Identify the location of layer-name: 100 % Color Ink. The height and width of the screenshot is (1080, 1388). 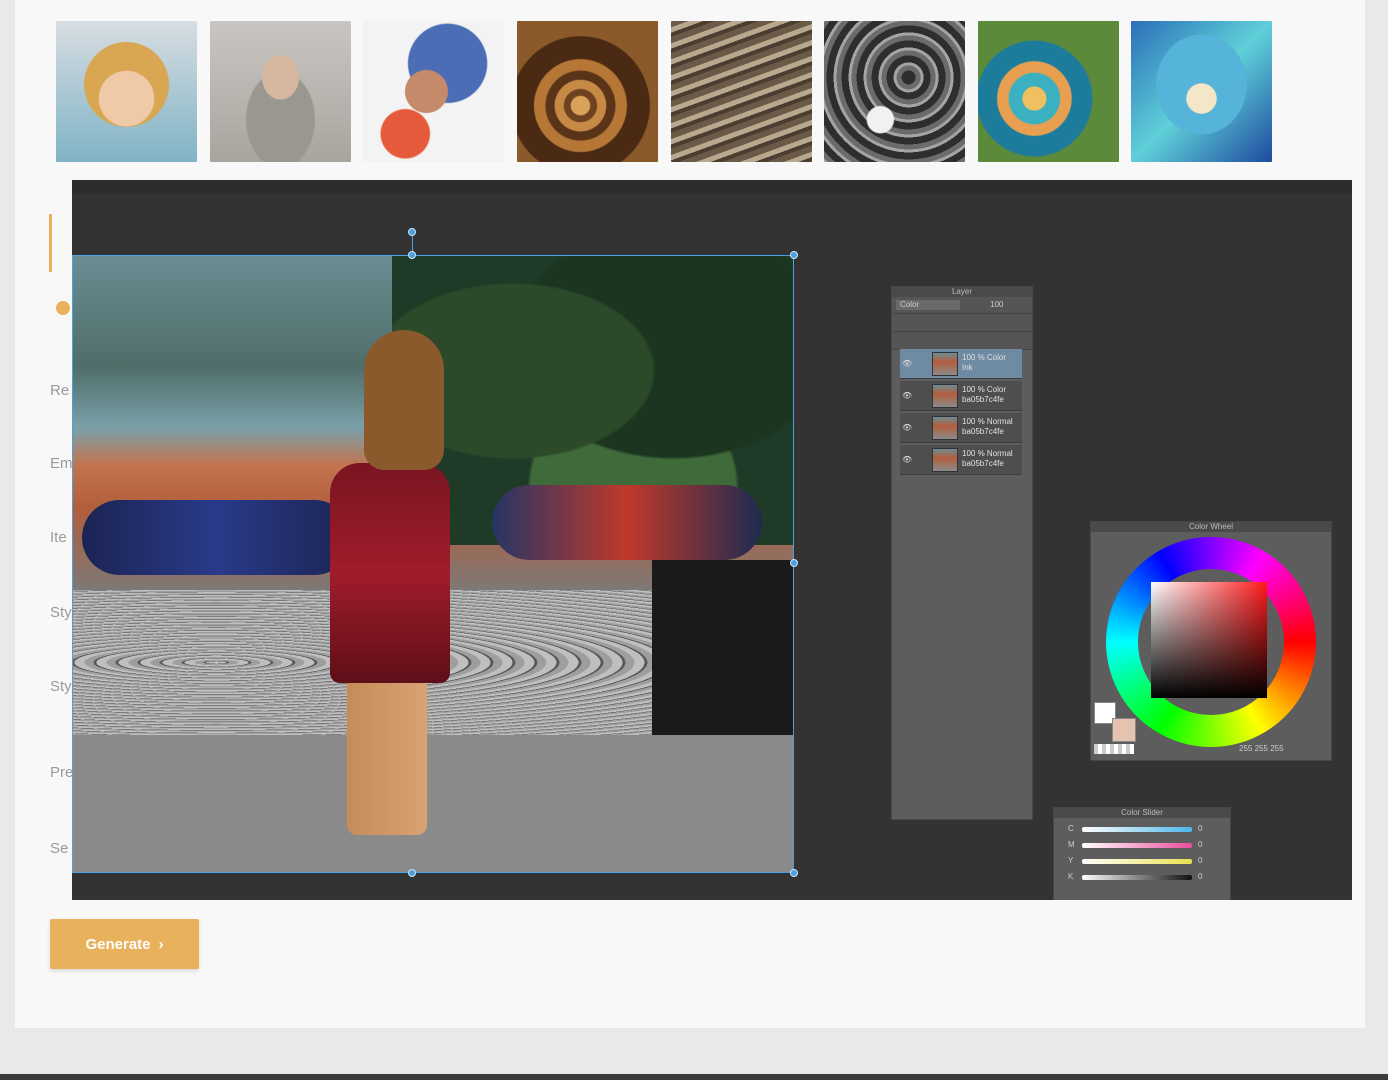
(984, 362).